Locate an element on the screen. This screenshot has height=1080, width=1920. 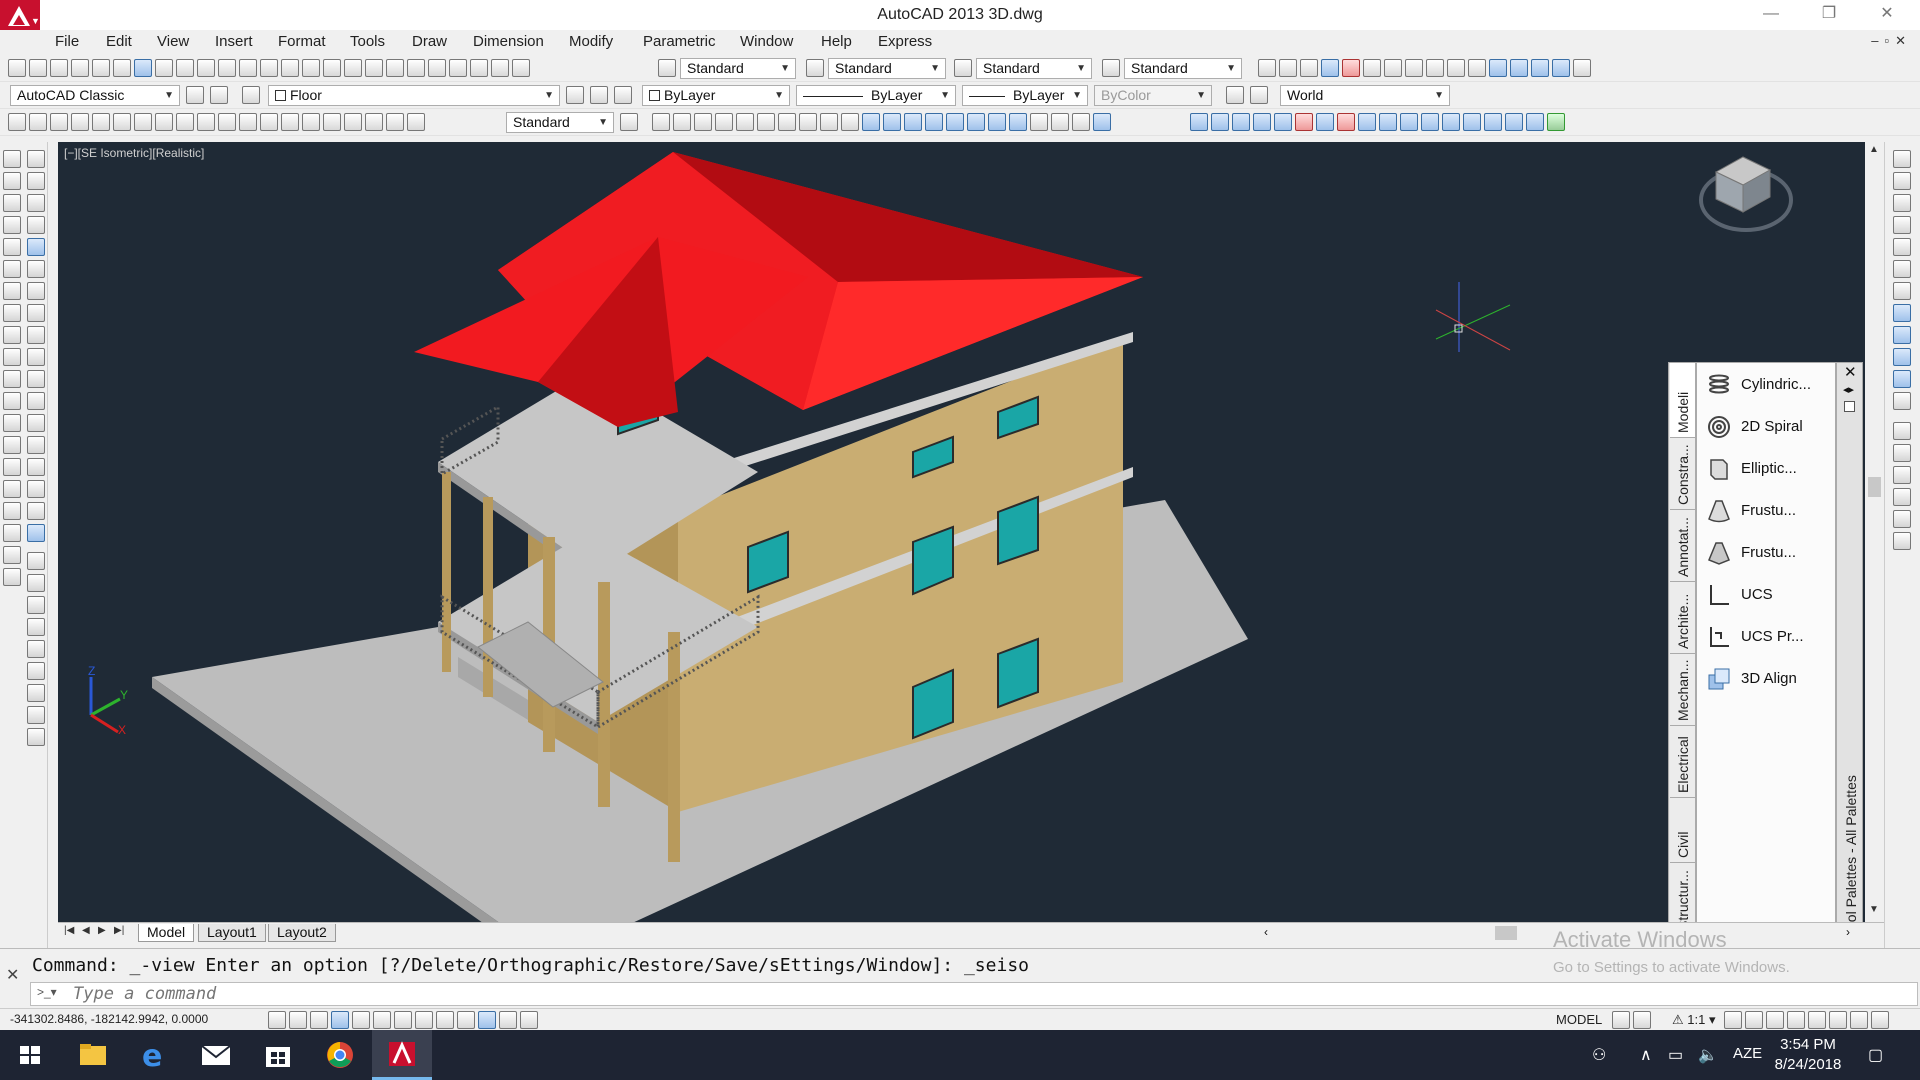
break-icon is located at coordinates (36, 423).